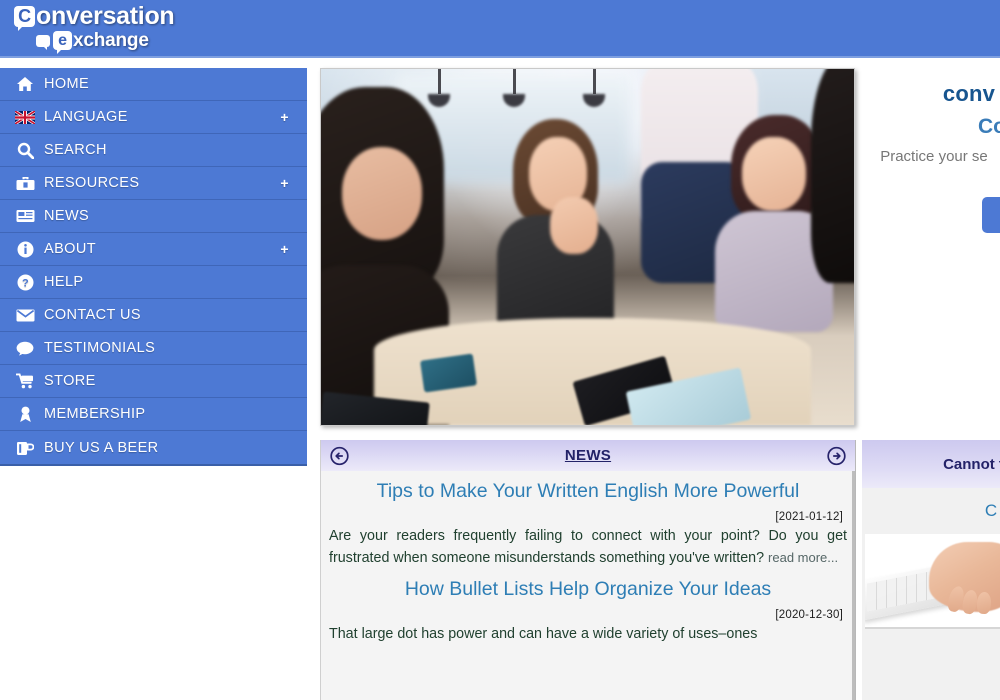  What do you see at coordinates (934, 156) in the screenshot?
I see `page-tagline: Practice your se` at bounding box center [934, 156].